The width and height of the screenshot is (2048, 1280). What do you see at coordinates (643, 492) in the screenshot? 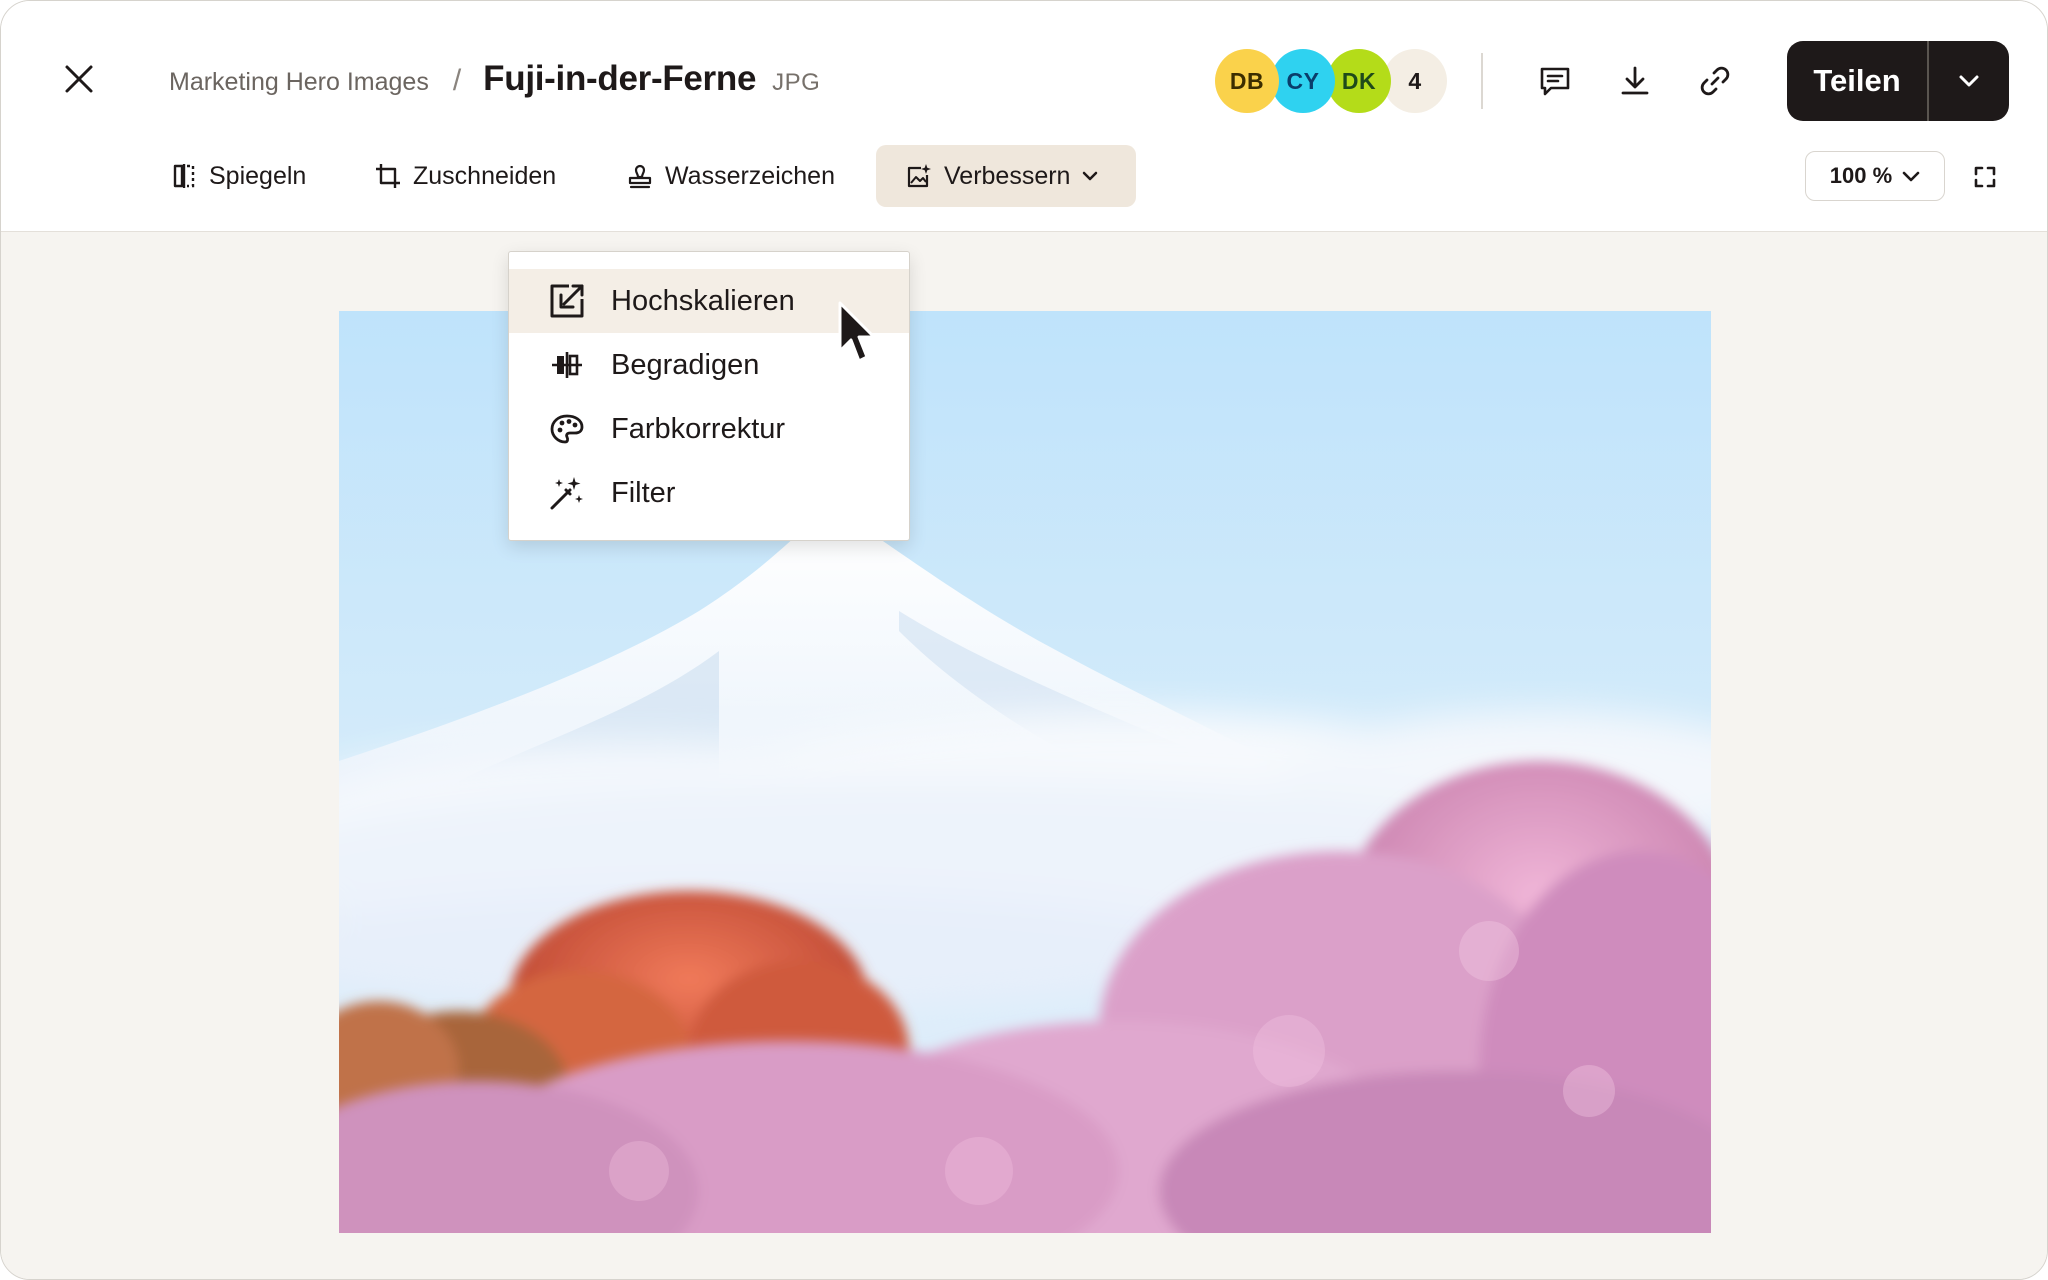
I see `menu-item-label: Filter` at bounding box center [643, 492].